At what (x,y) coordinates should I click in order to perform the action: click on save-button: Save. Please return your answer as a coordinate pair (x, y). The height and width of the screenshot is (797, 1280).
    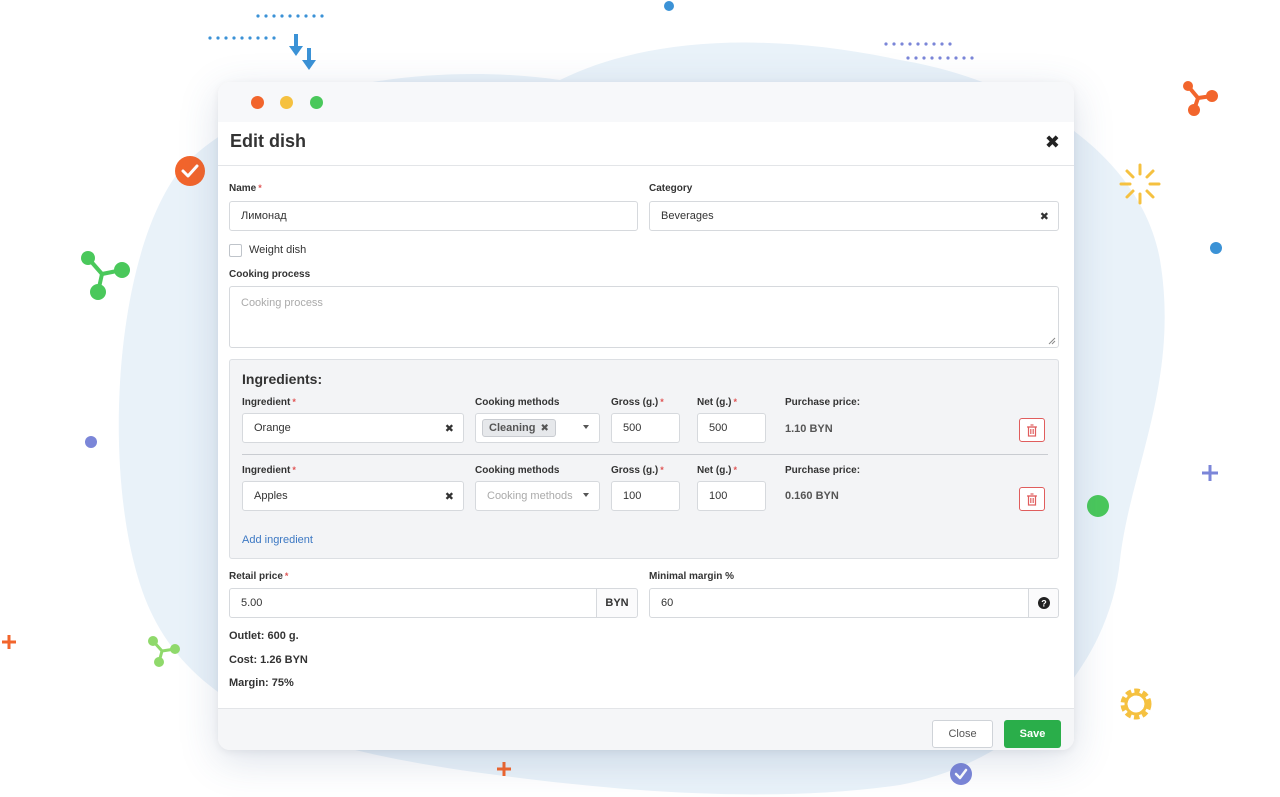
    Looking at the image, I should click on (1032, 734).